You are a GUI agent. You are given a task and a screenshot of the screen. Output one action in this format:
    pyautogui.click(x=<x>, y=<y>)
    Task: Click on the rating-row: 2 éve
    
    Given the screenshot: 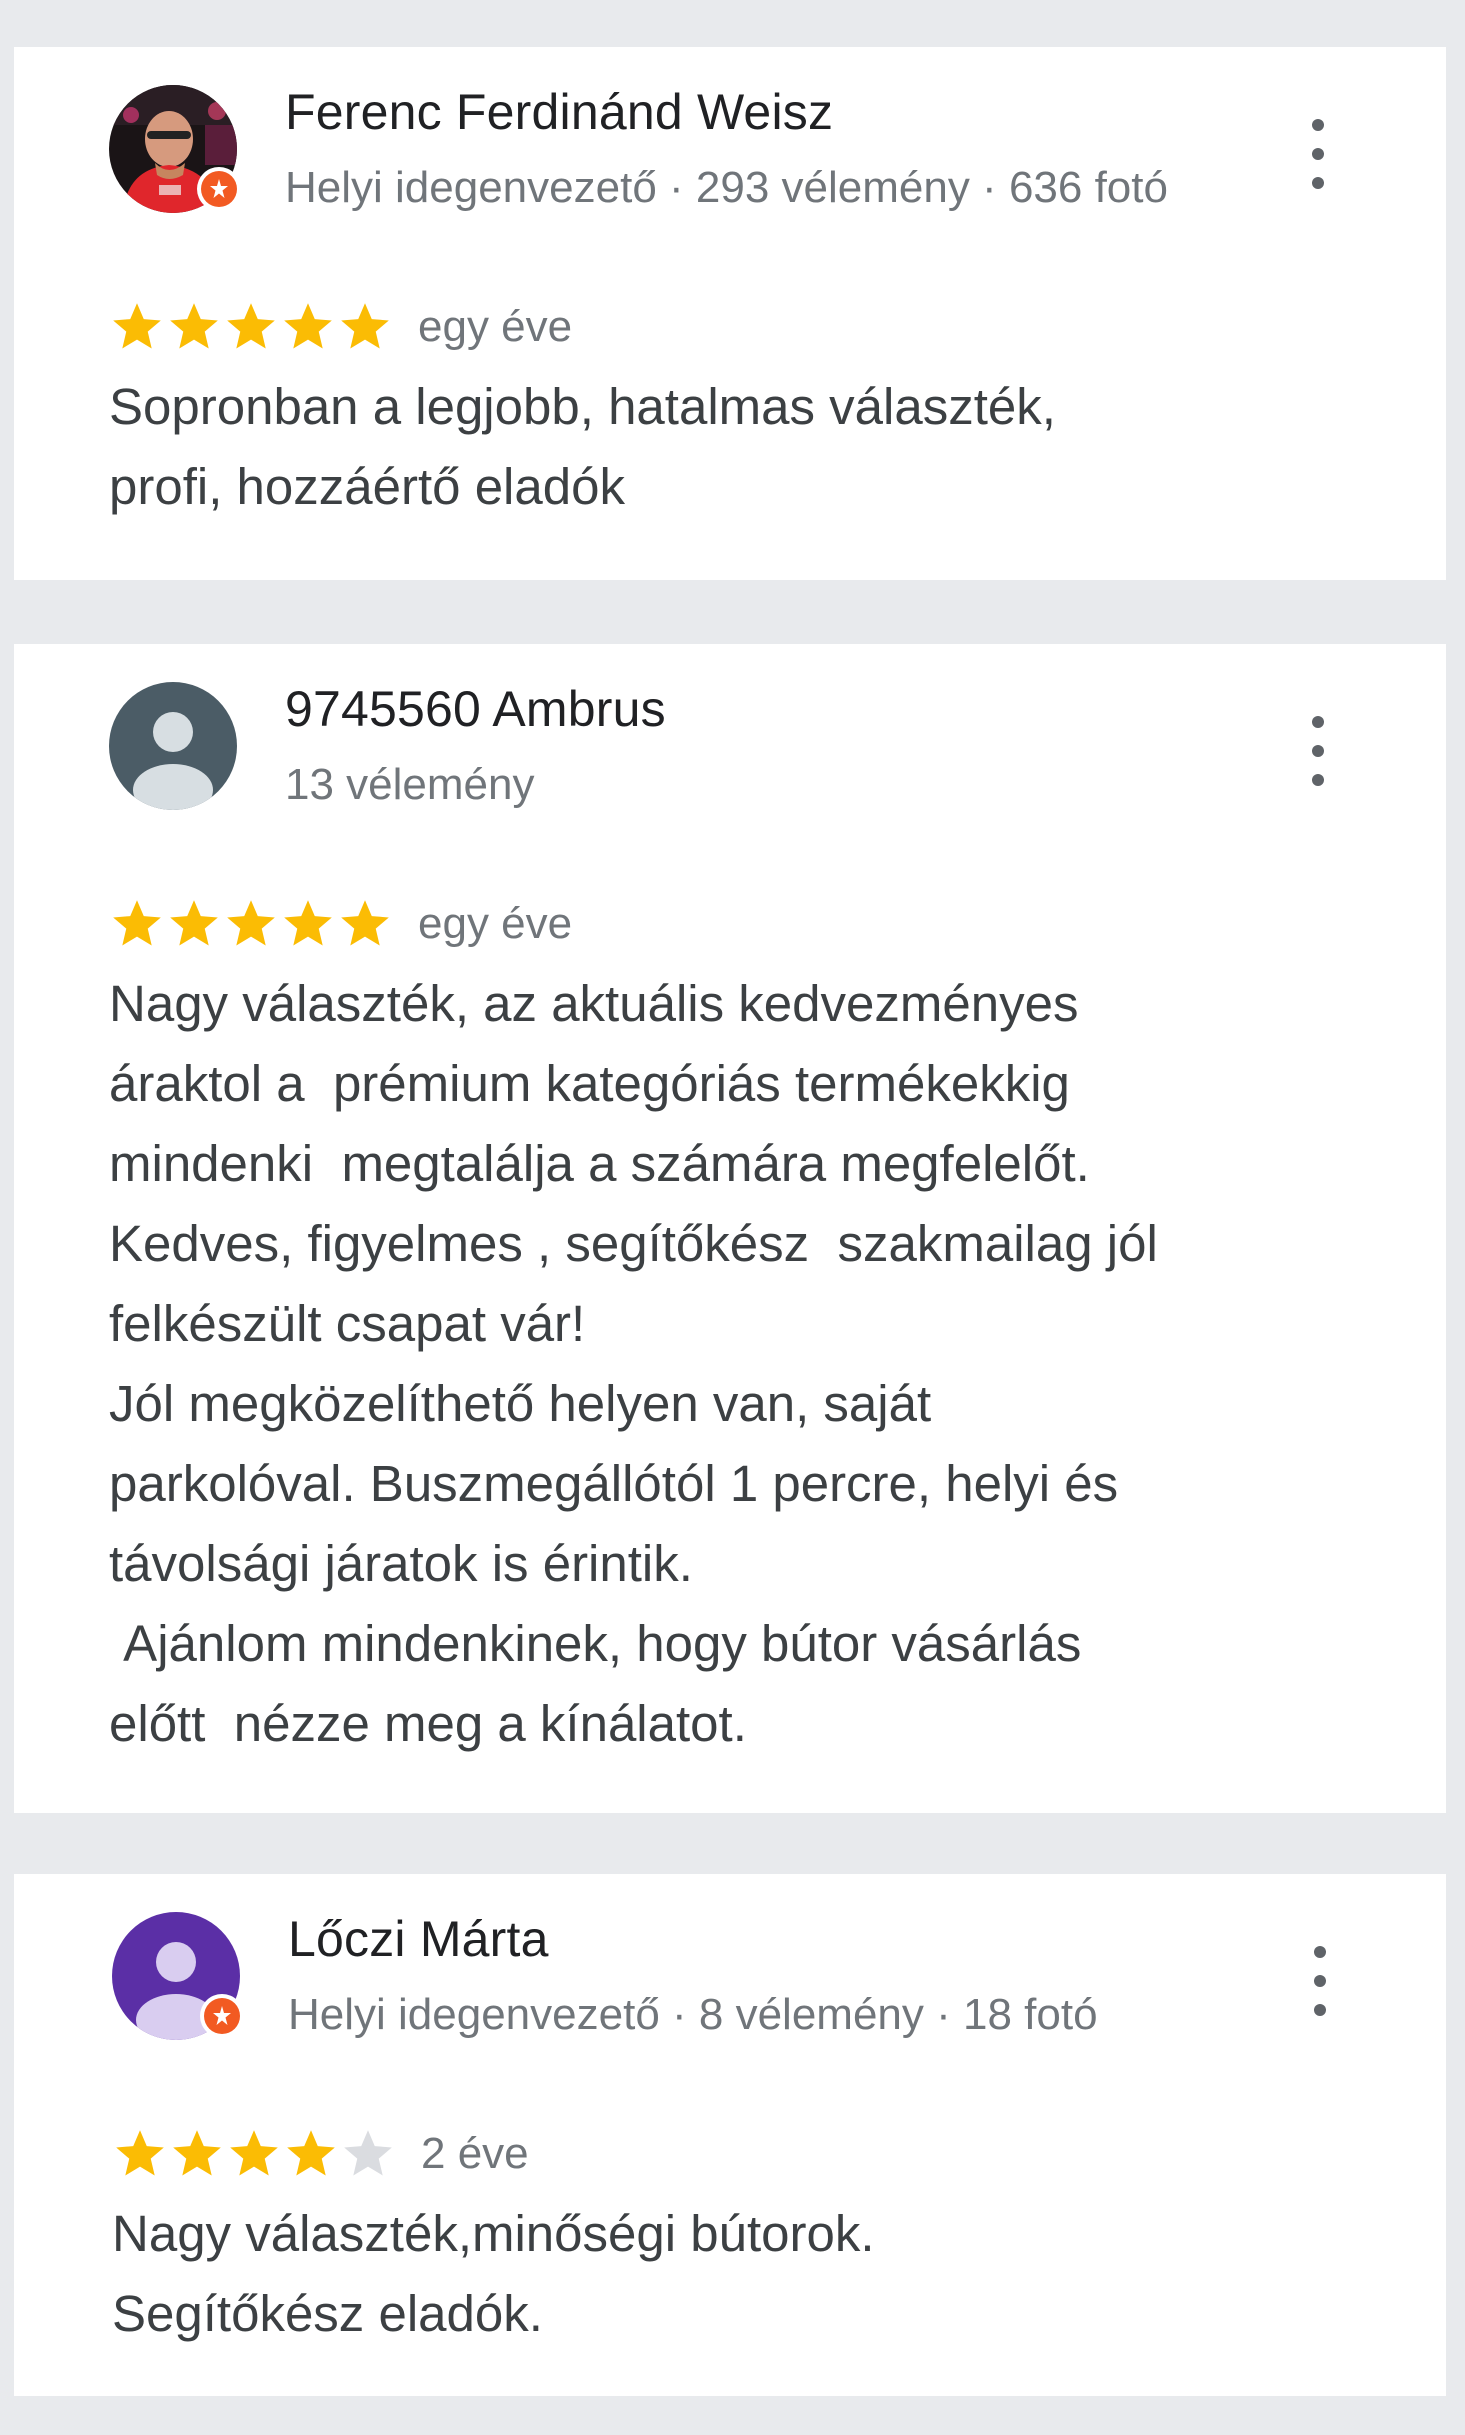 What is the action you would take?
    pyautogui.click(x=320, y=2154)
    